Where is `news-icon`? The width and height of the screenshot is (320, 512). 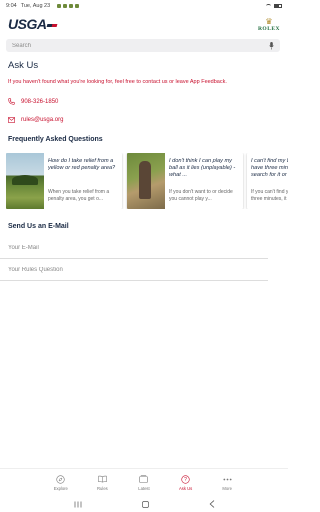 news-icon is located at coordinates (144, 479).